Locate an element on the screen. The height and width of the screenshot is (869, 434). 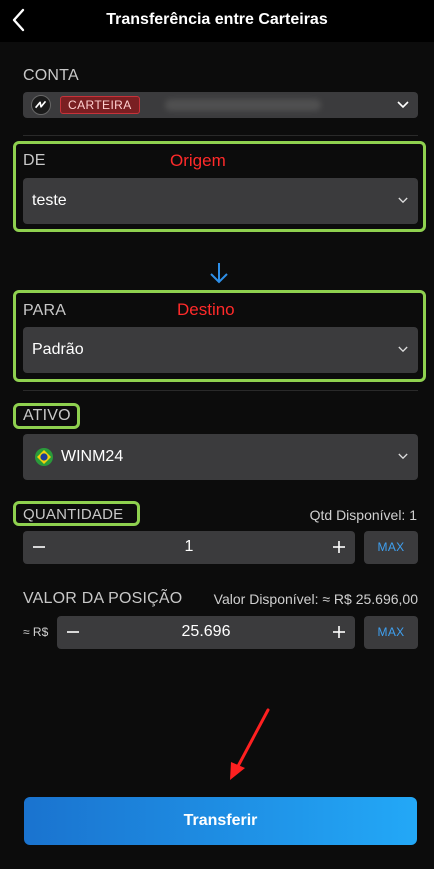
position-value: 25.696 is located at coordinates (206, 632).